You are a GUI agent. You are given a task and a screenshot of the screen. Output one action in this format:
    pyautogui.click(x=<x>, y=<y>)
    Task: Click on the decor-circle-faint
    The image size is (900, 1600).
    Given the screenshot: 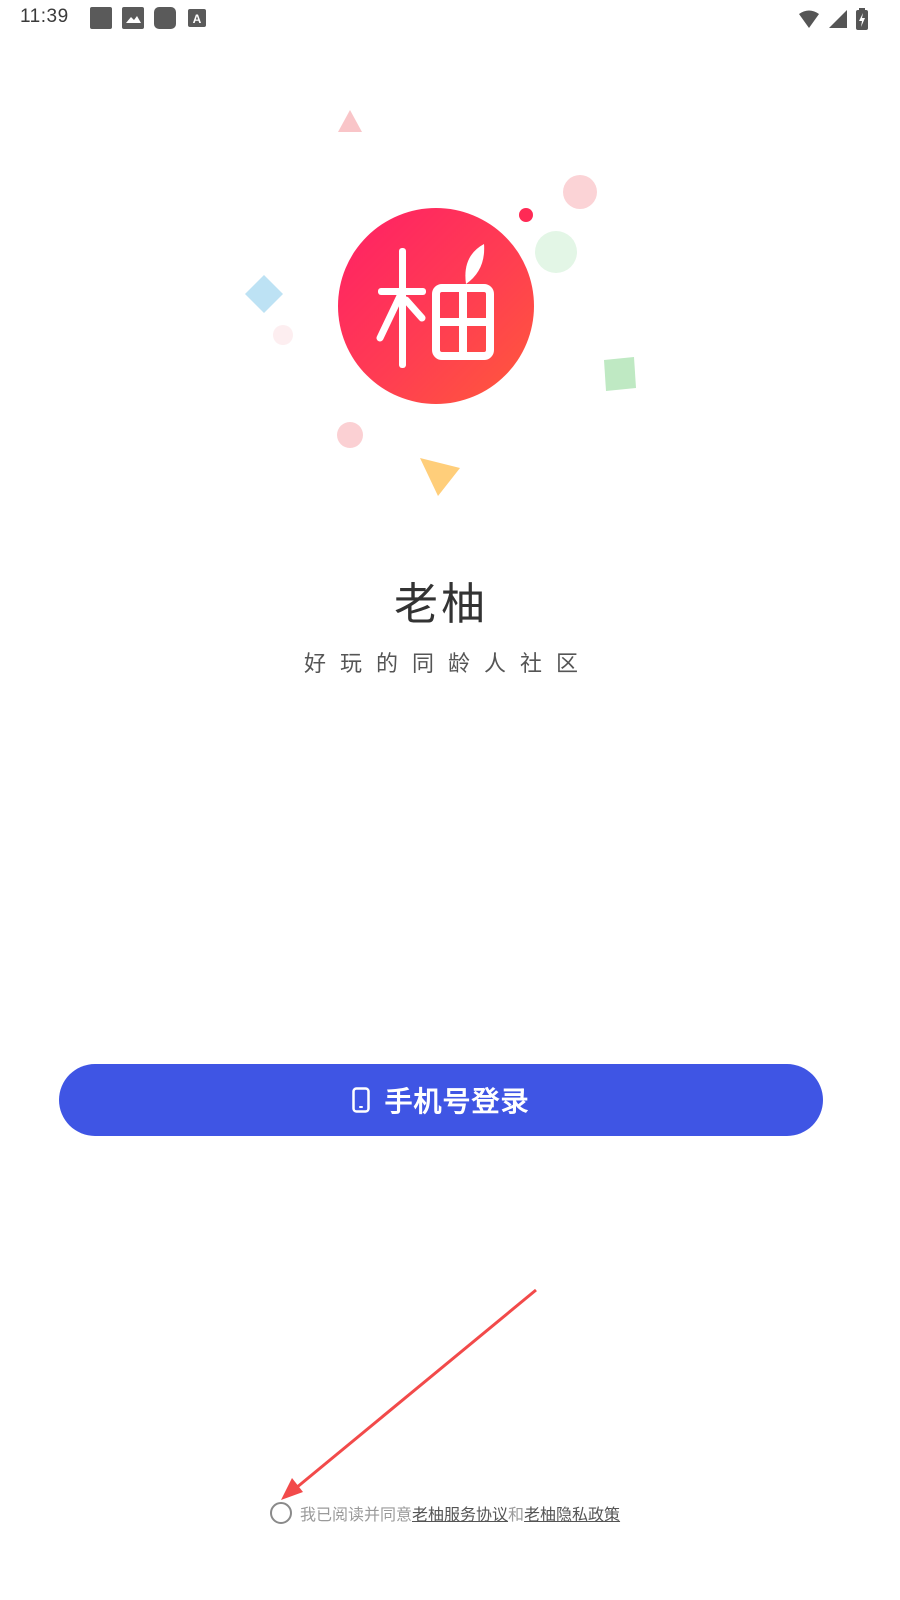 What is the action you would take?
    pyautogui.click(x=283, y=335)
    